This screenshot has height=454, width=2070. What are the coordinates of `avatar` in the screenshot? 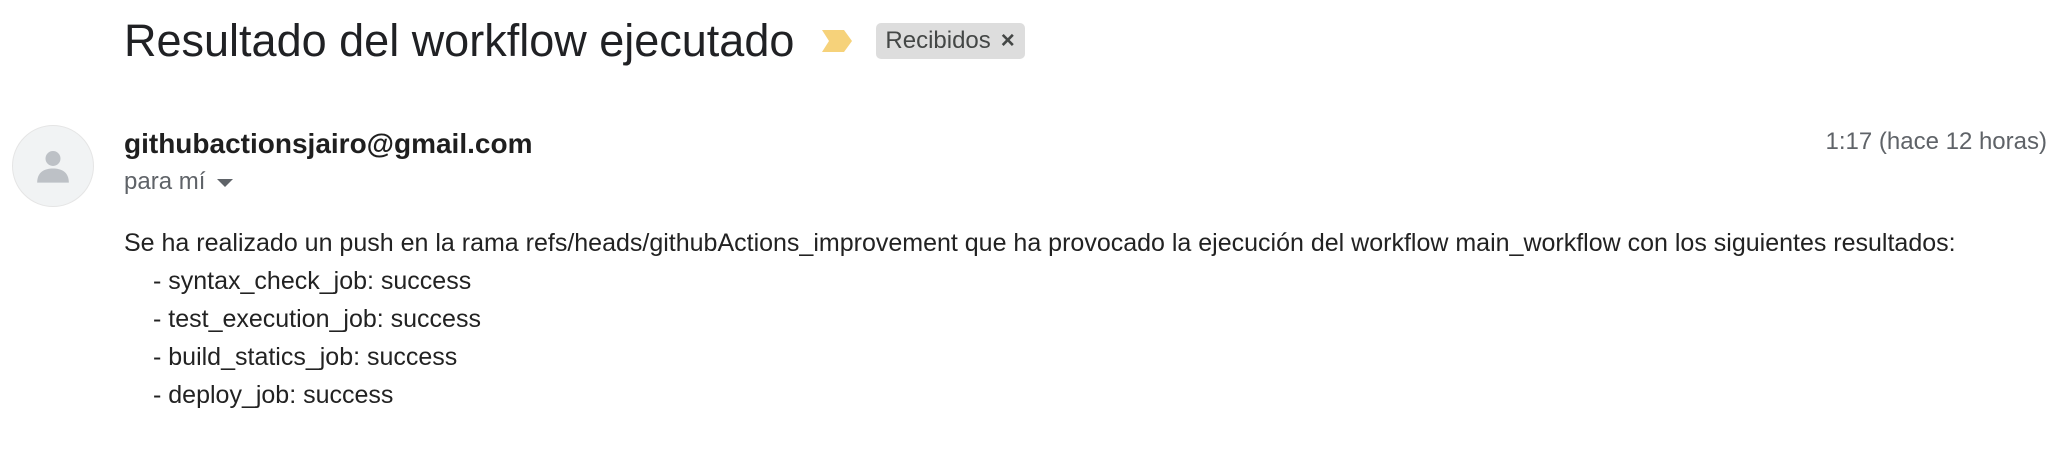 It's located at (53, 166).